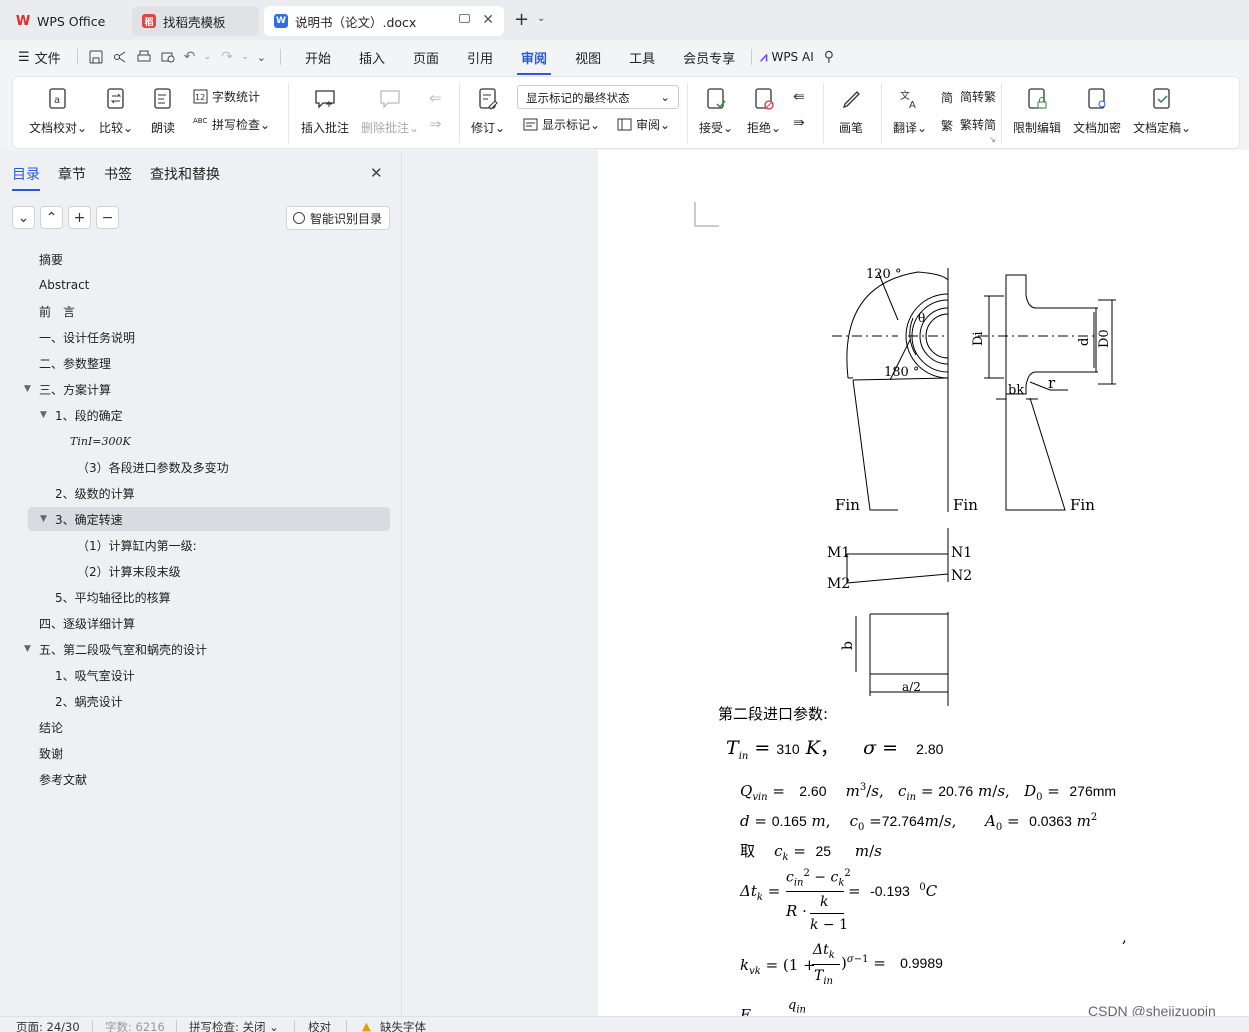 The height and width of the screenshot is (1032, 1249). I want to click on new-tab-icon: +, so click(521, 19).